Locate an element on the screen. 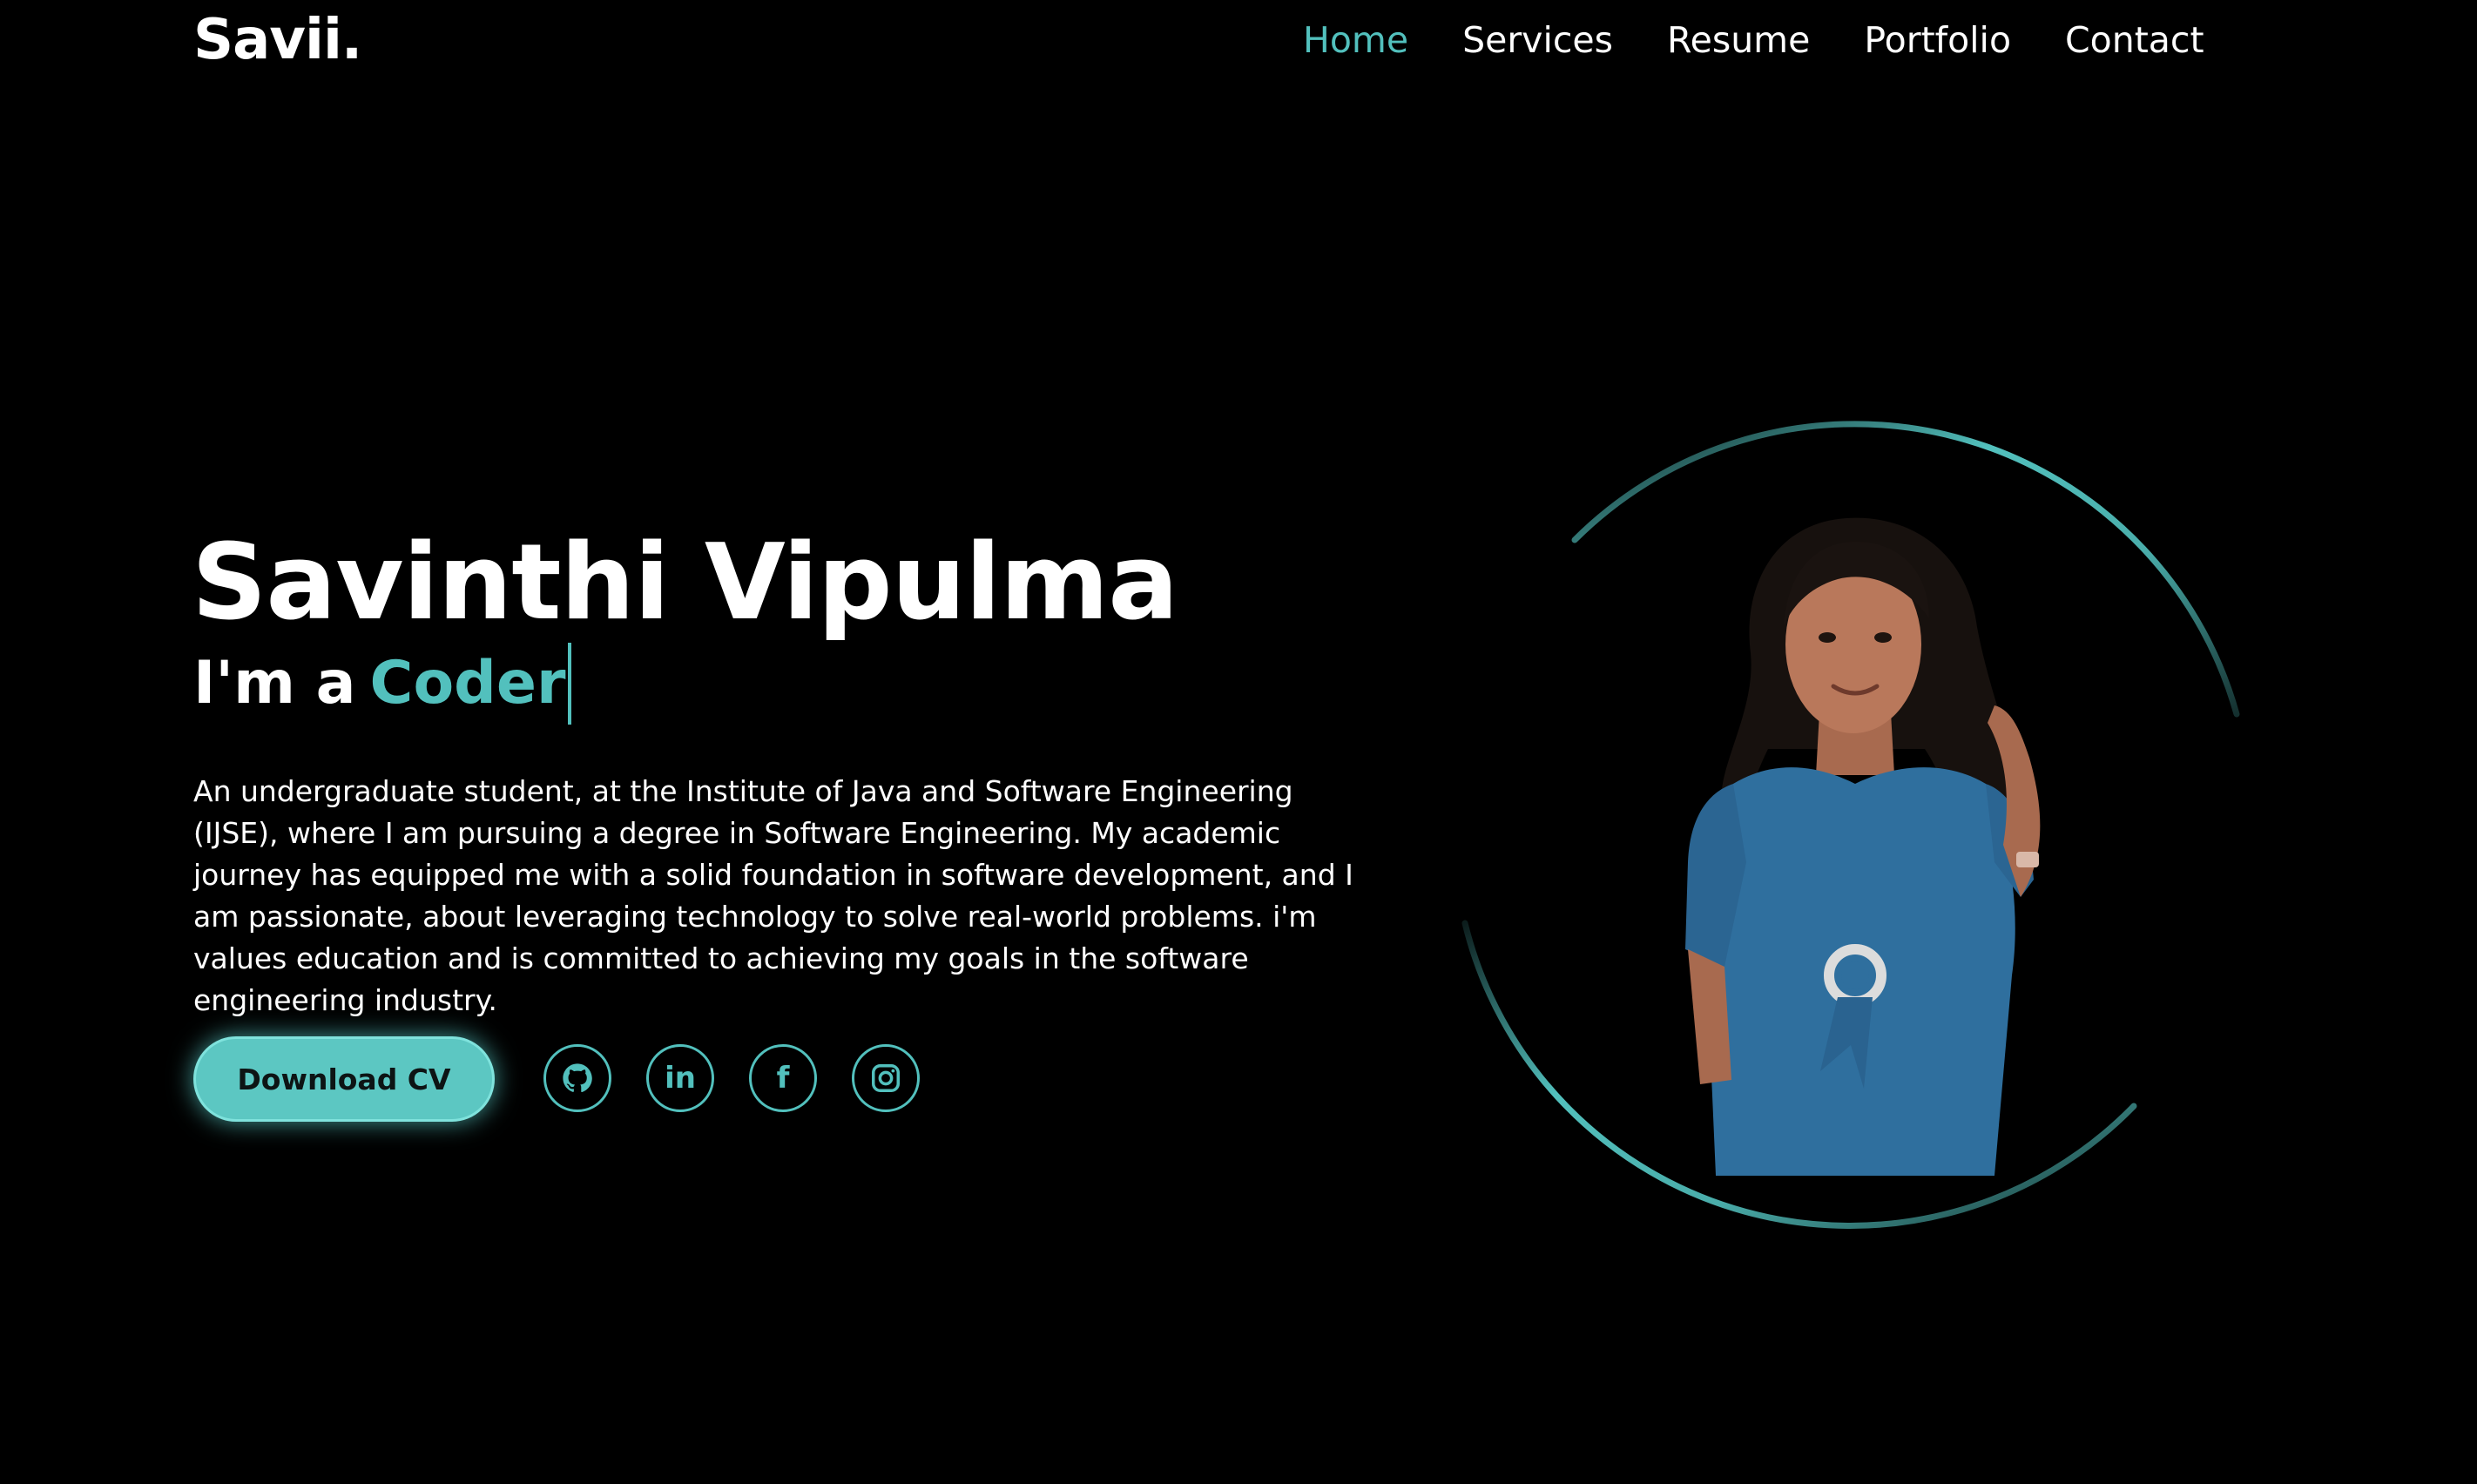 This screenshot has height=1484, width=2477. linkedin-icon: in is located at coordinates (680, 1078).